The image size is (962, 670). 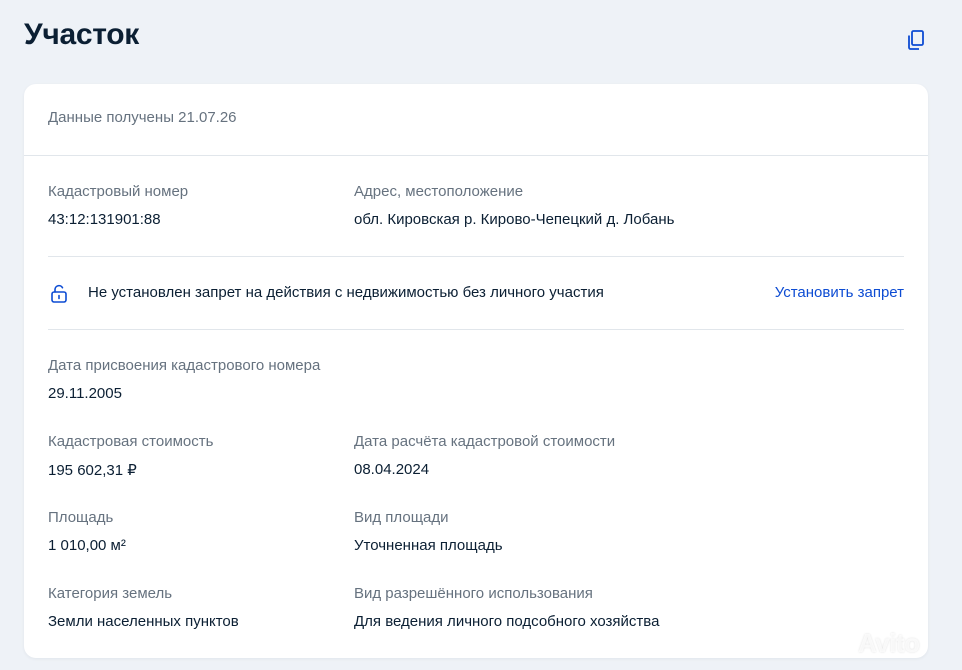 I want to click on copy-button, so click(x=916, y=40).